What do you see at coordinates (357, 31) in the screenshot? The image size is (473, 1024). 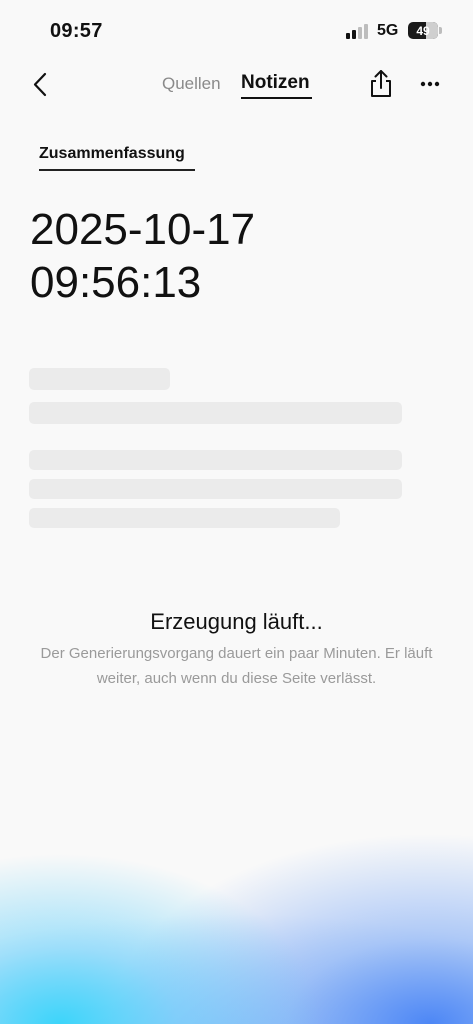 I see `signal-icon` at bounding box center [357, 31].